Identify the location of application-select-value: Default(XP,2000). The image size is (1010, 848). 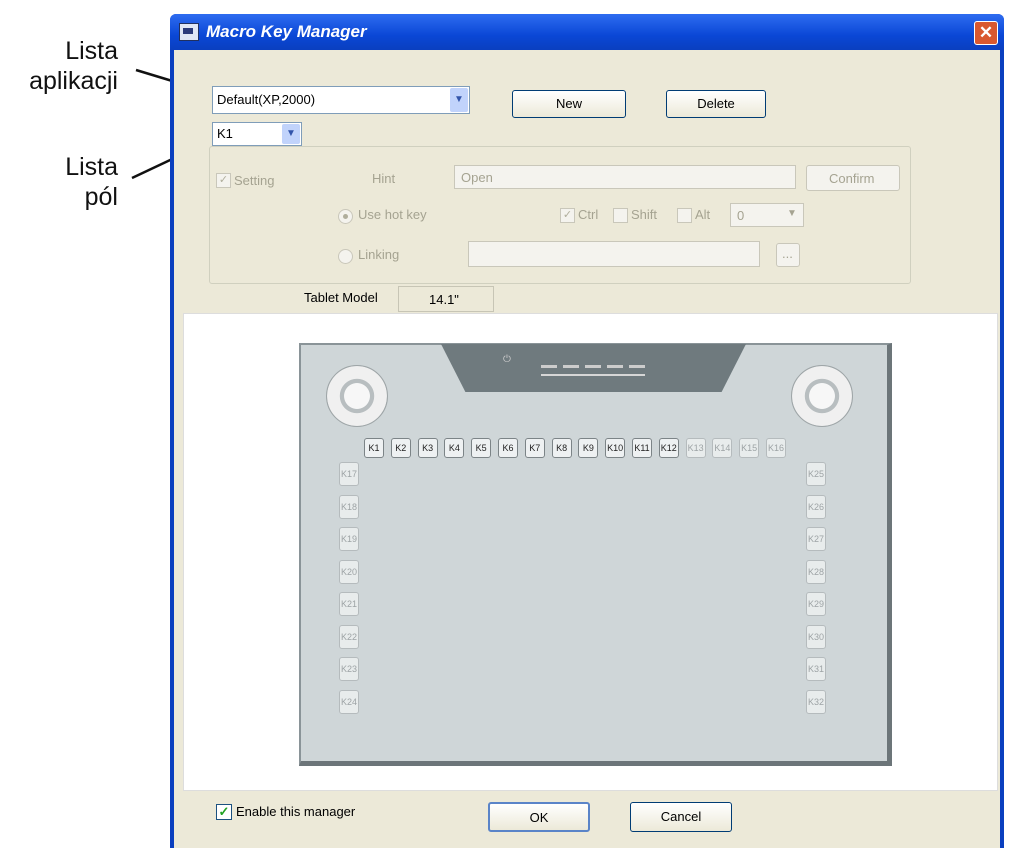
(266, 99).